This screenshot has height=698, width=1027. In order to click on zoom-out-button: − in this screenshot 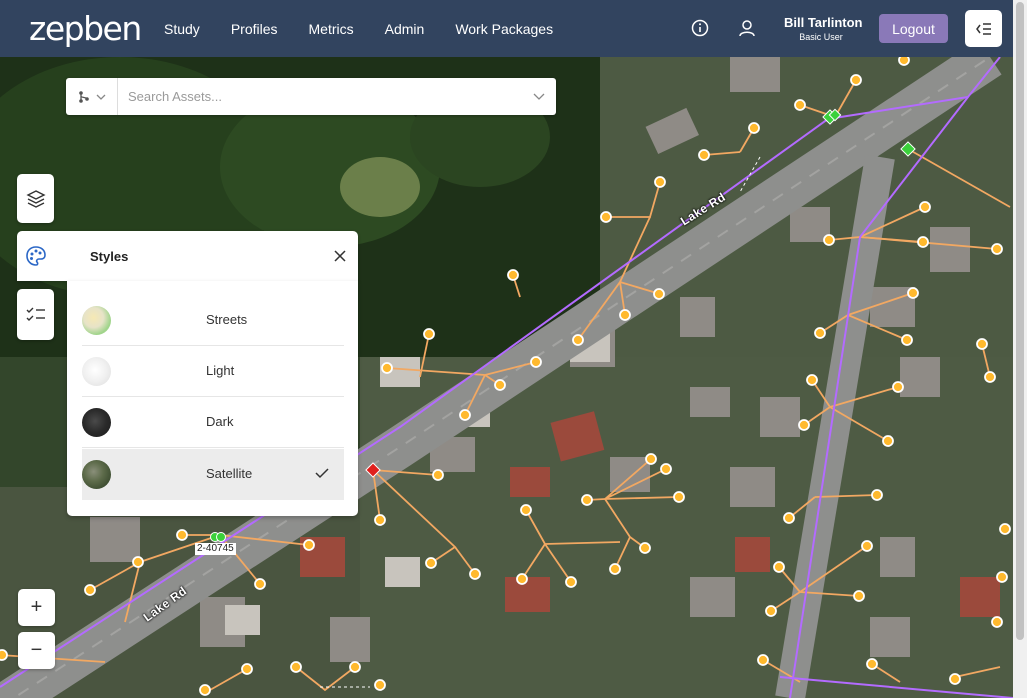, I will do `click(36, 650)`.